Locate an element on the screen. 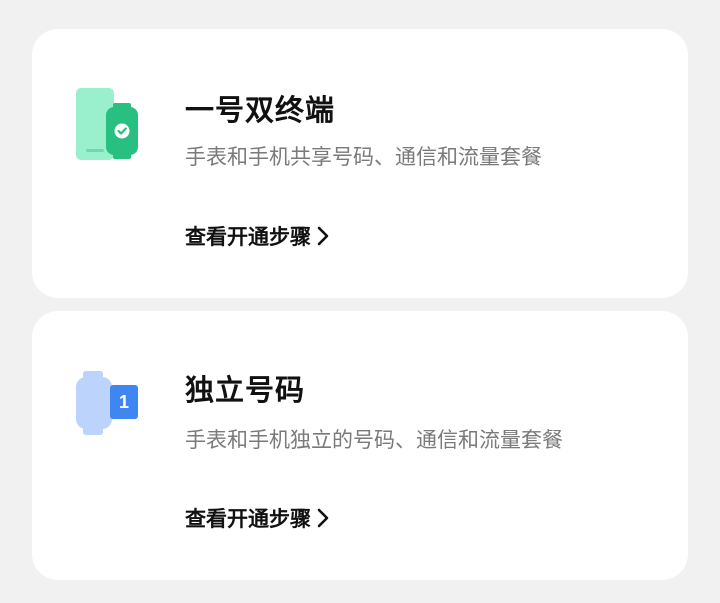 This screenshot has width=720, height=603. card-subtitle: 手表和手机独立的号码、通信和流量套餐 is located at coordinates (374, 440).